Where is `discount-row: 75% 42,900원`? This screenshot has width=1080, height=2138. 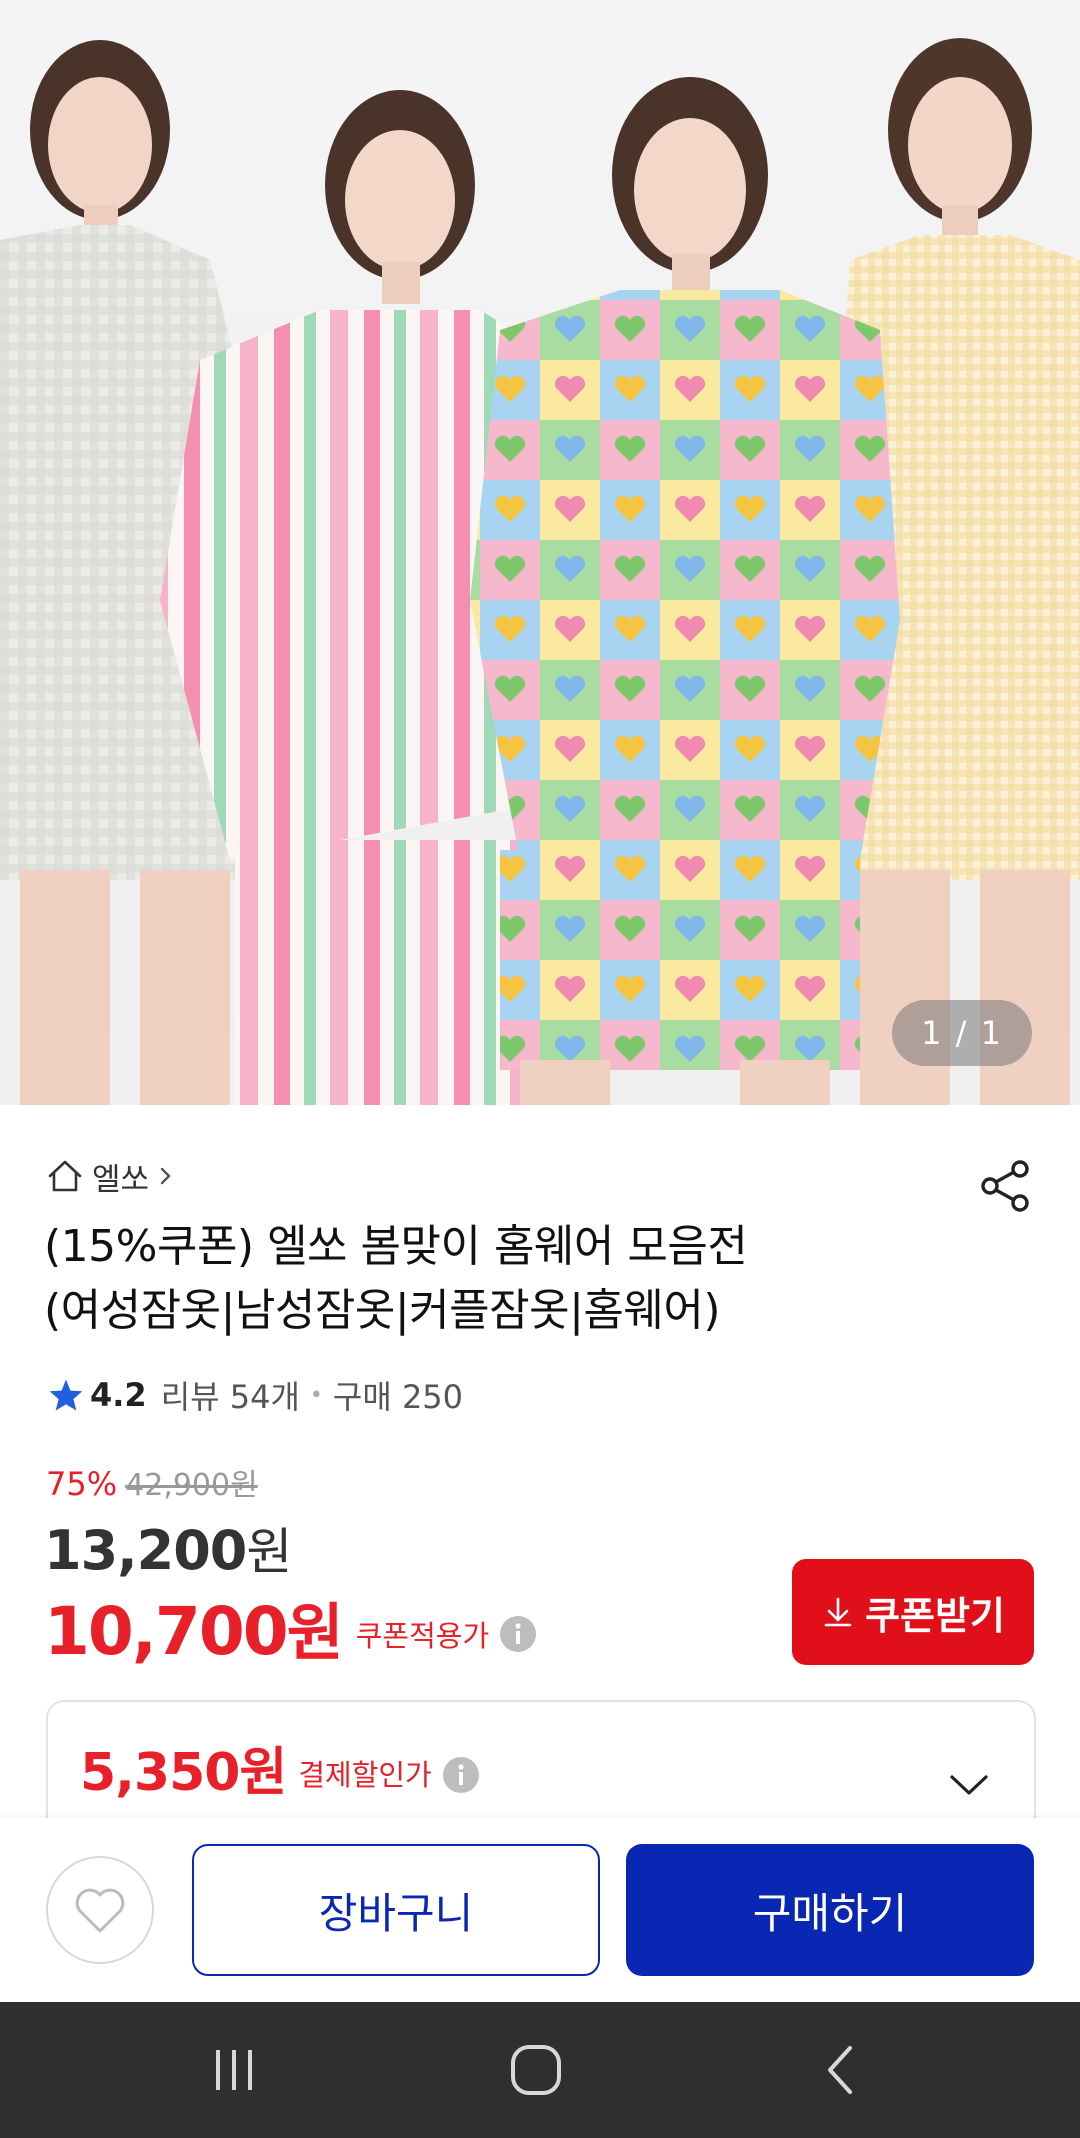 discount-row: 75% 42,900원 is located at coordinates (152, 1482).